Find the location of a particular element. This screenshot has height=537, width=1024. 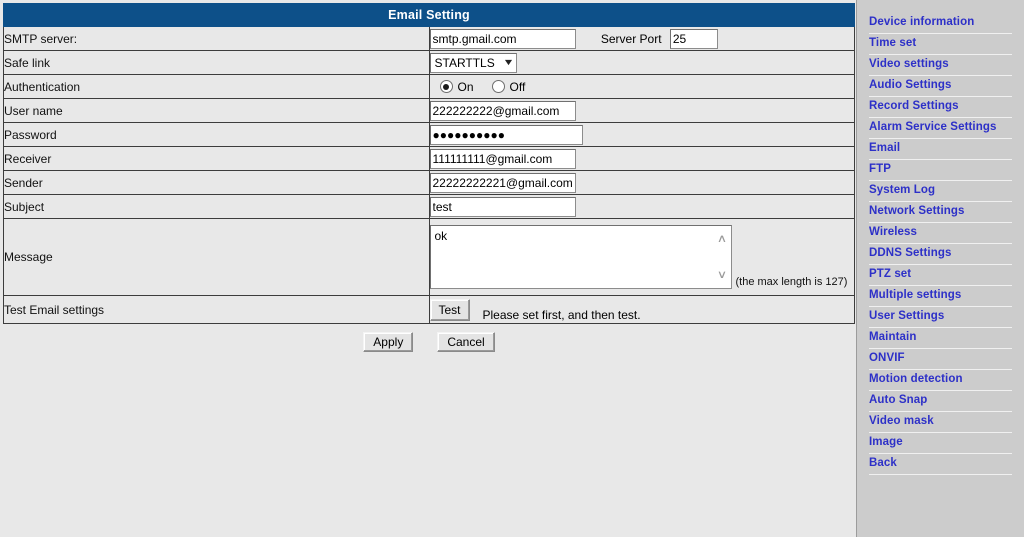

password-label: Password is located at coordinates (216, 134).